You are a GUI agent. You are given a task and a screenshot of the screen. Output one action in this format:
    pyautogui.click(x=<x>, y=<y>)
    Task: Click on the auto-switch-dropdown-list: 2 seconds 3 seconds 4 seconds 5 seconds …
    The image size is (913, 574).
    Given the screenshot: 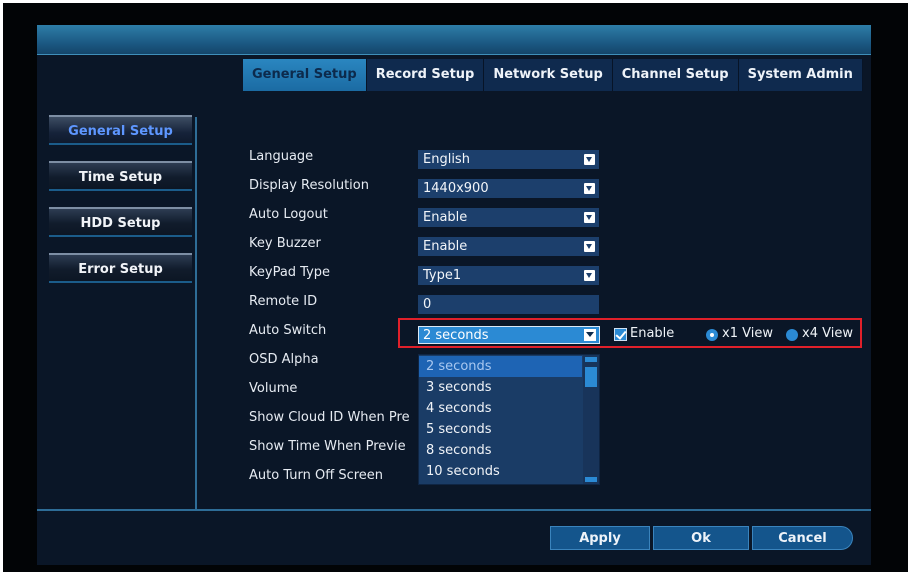 What is the action you would take?
    pyautogui.click(x=509, y=419)
    